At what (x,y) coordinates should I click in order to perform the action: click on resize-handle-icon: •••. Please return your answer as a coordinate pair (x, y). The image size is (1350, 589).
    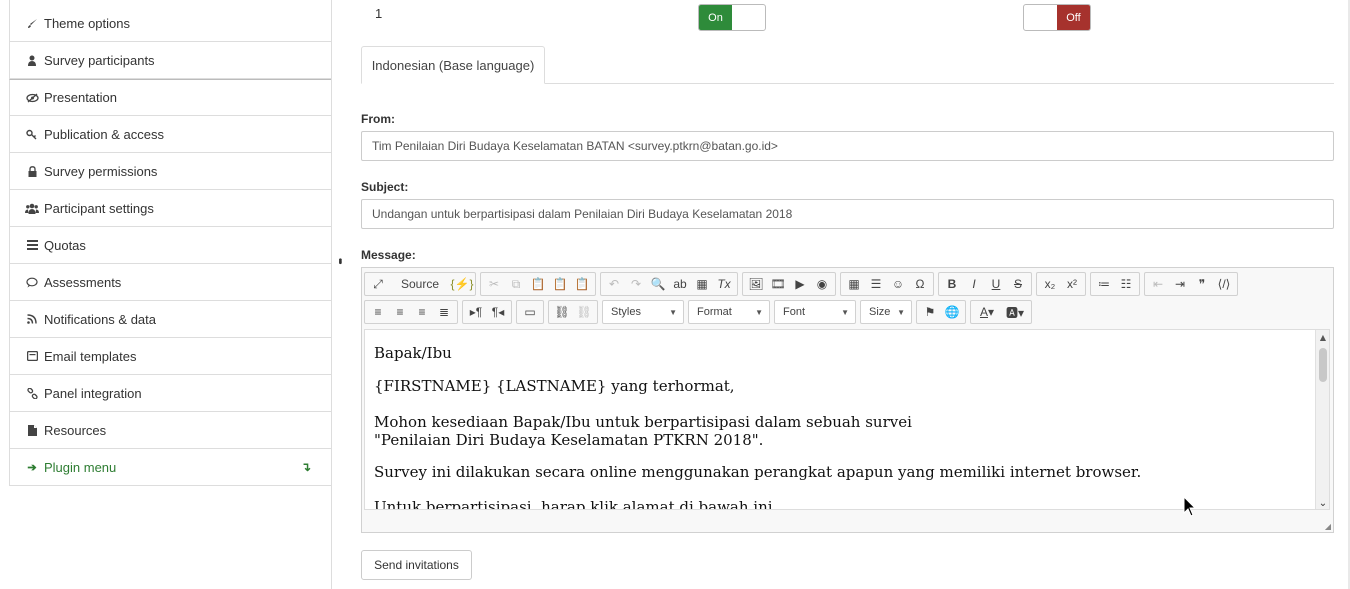
    Looking at the image, I should click on (339, 260).